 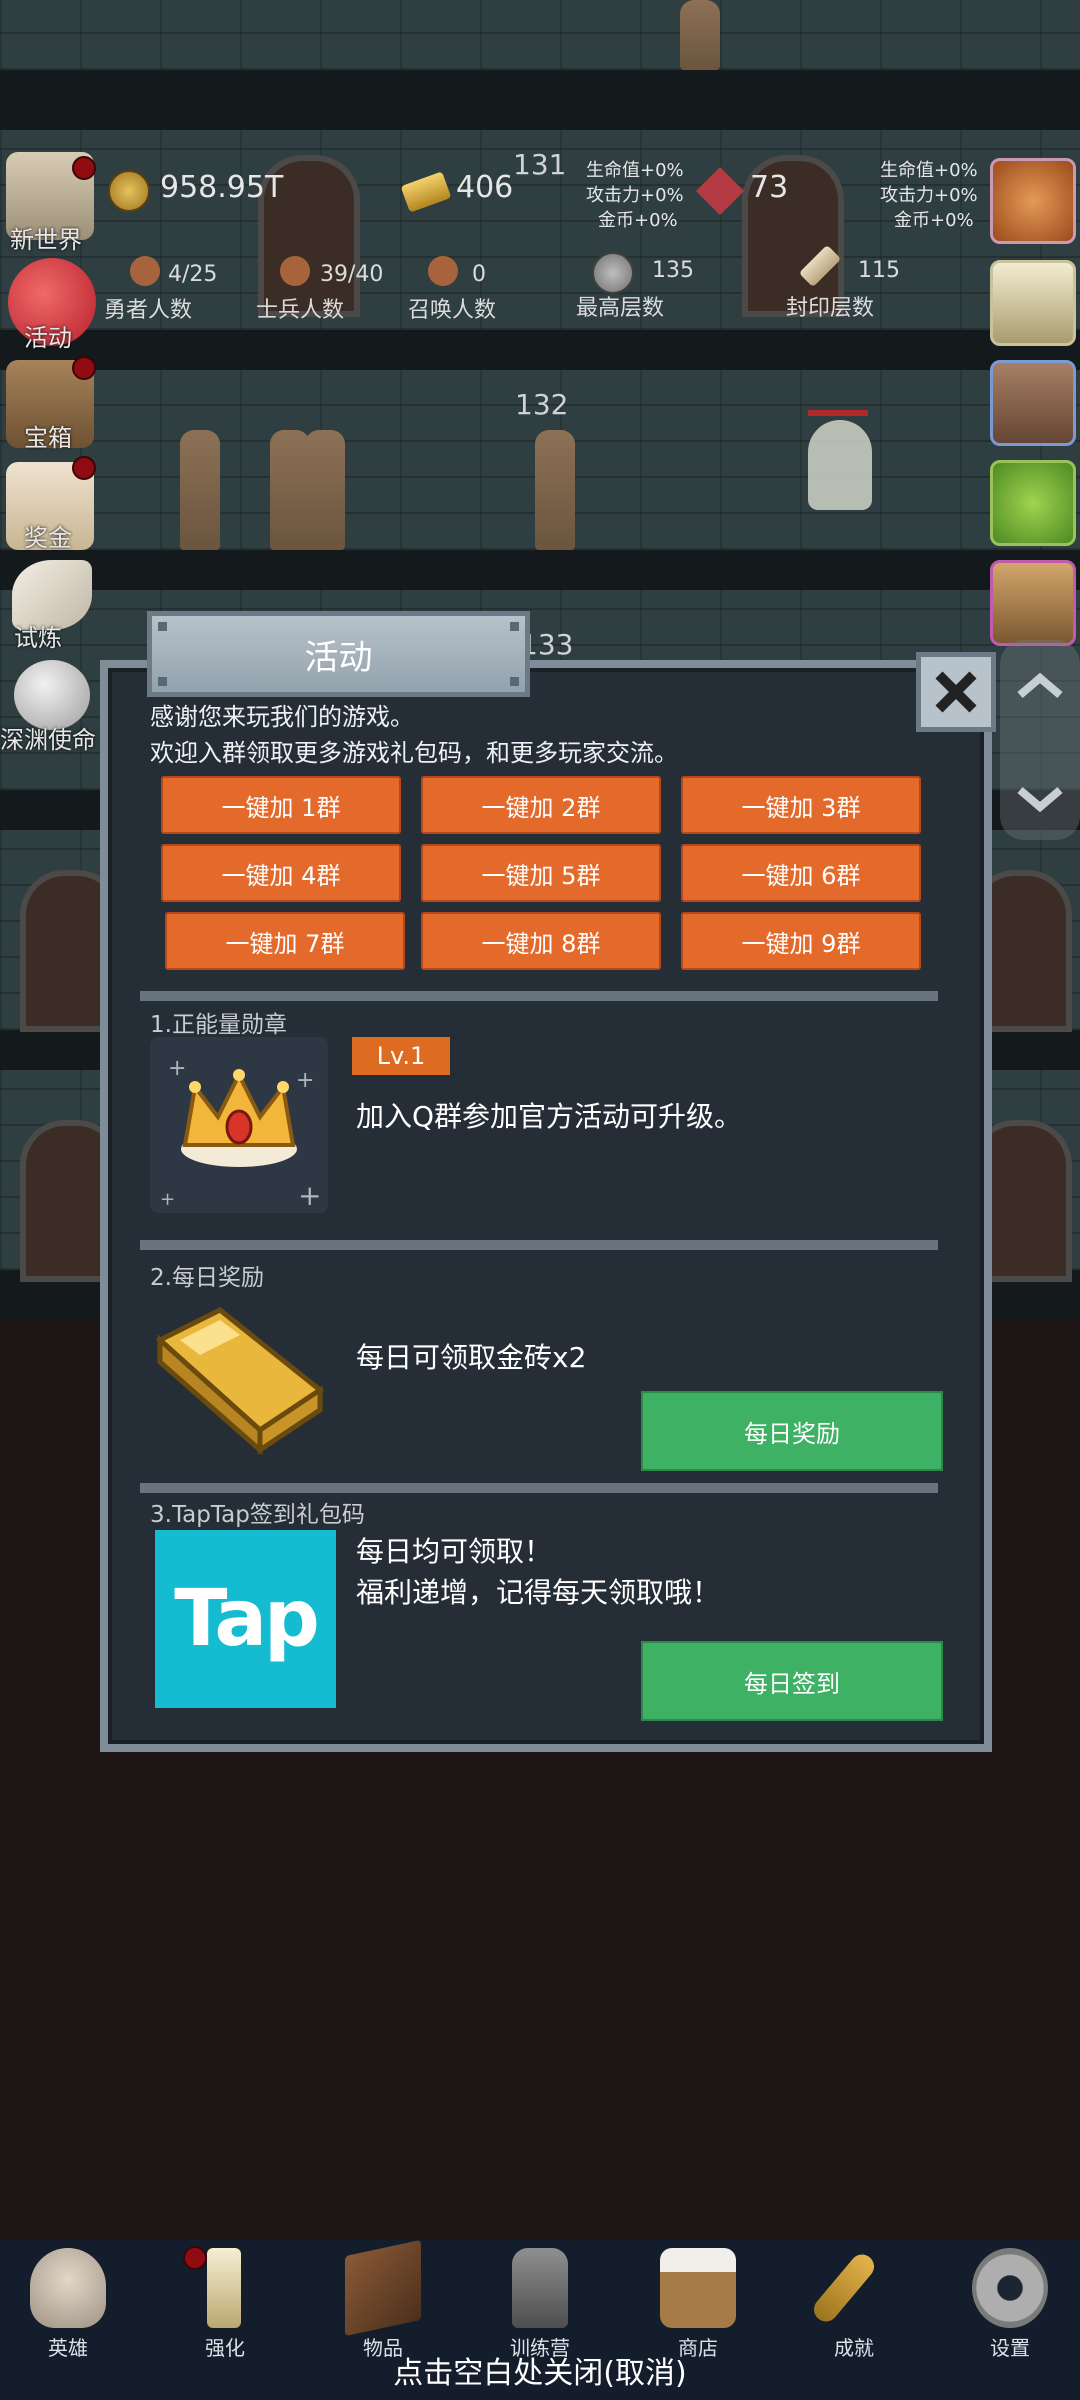 What do you see at coordinates (48, 740) in the screenshot?
I see `side-item-label: 深渊使命` at bounding box center [48, 740].